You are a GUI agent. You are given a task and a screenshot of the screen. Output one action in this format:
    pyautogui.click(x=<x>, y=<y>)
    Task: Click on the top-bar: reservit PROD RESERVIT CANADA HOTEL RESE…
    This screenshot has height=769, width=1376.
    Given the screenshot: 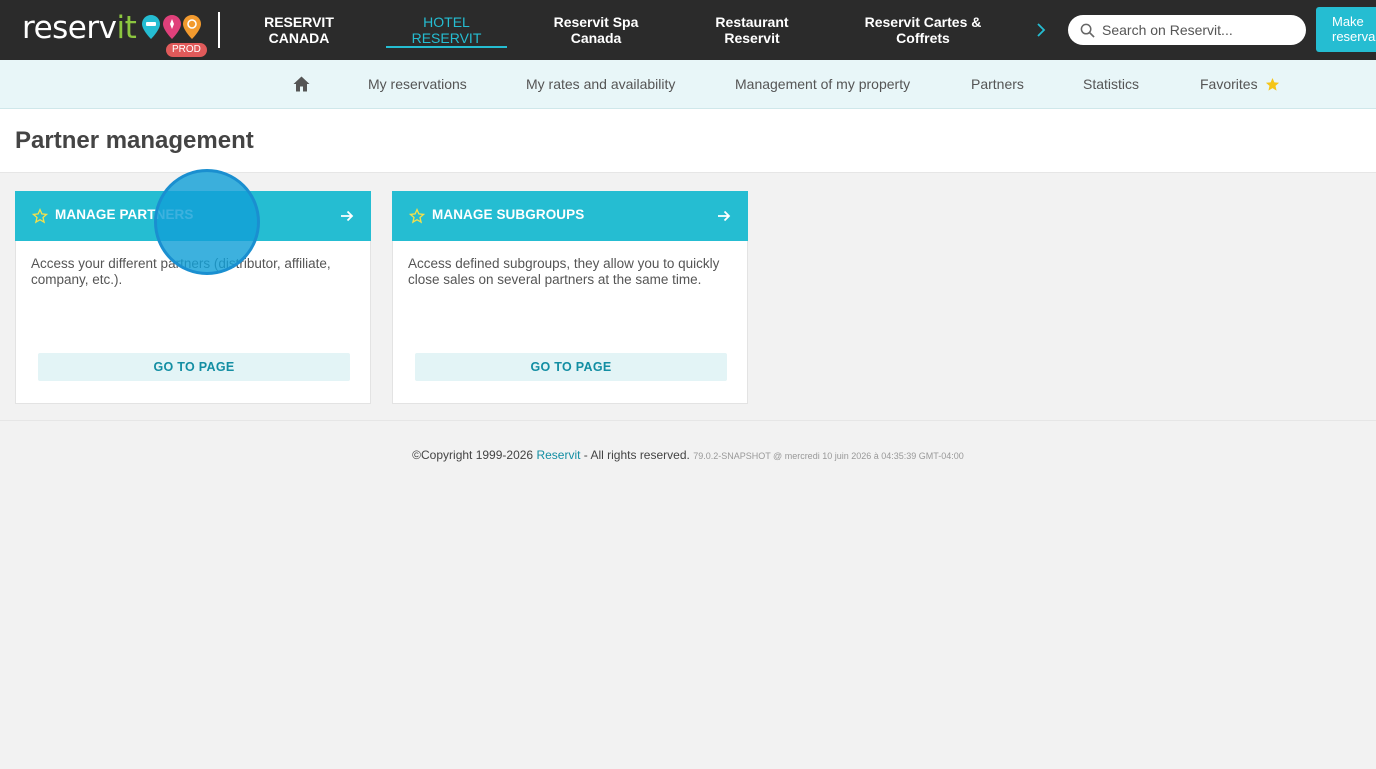 What is the action you would take?
    pyautogui.click(x=688, y=30)
    